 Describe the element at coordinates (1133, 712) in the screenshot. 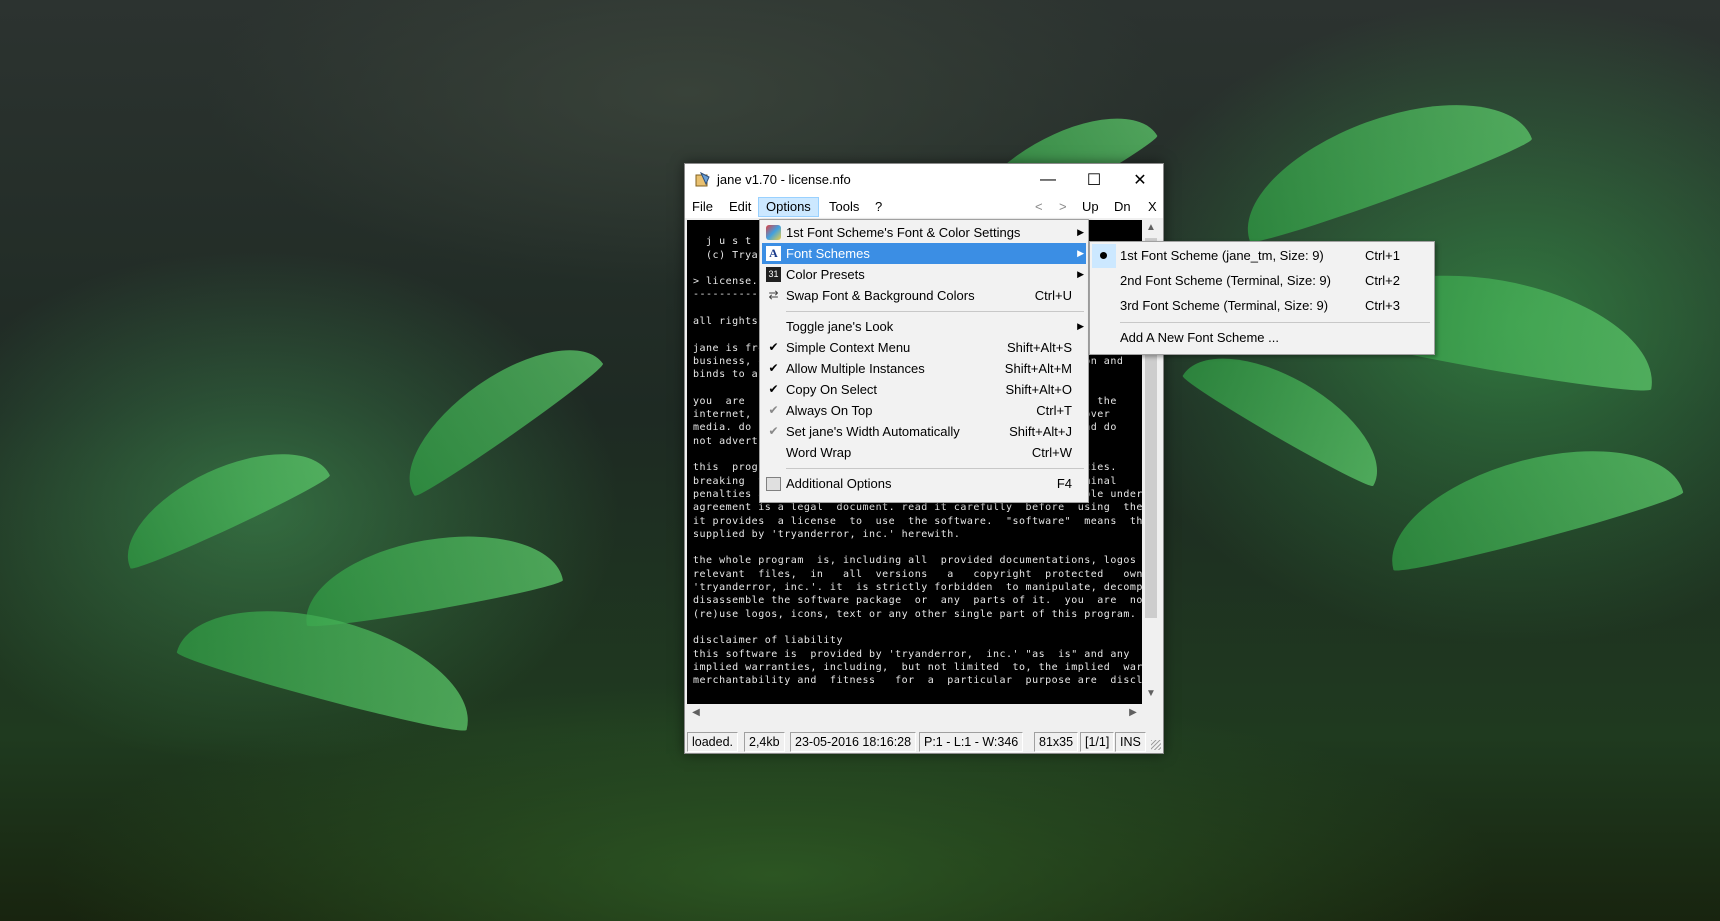

I see `scroll-right-icon: ▶` at that location.